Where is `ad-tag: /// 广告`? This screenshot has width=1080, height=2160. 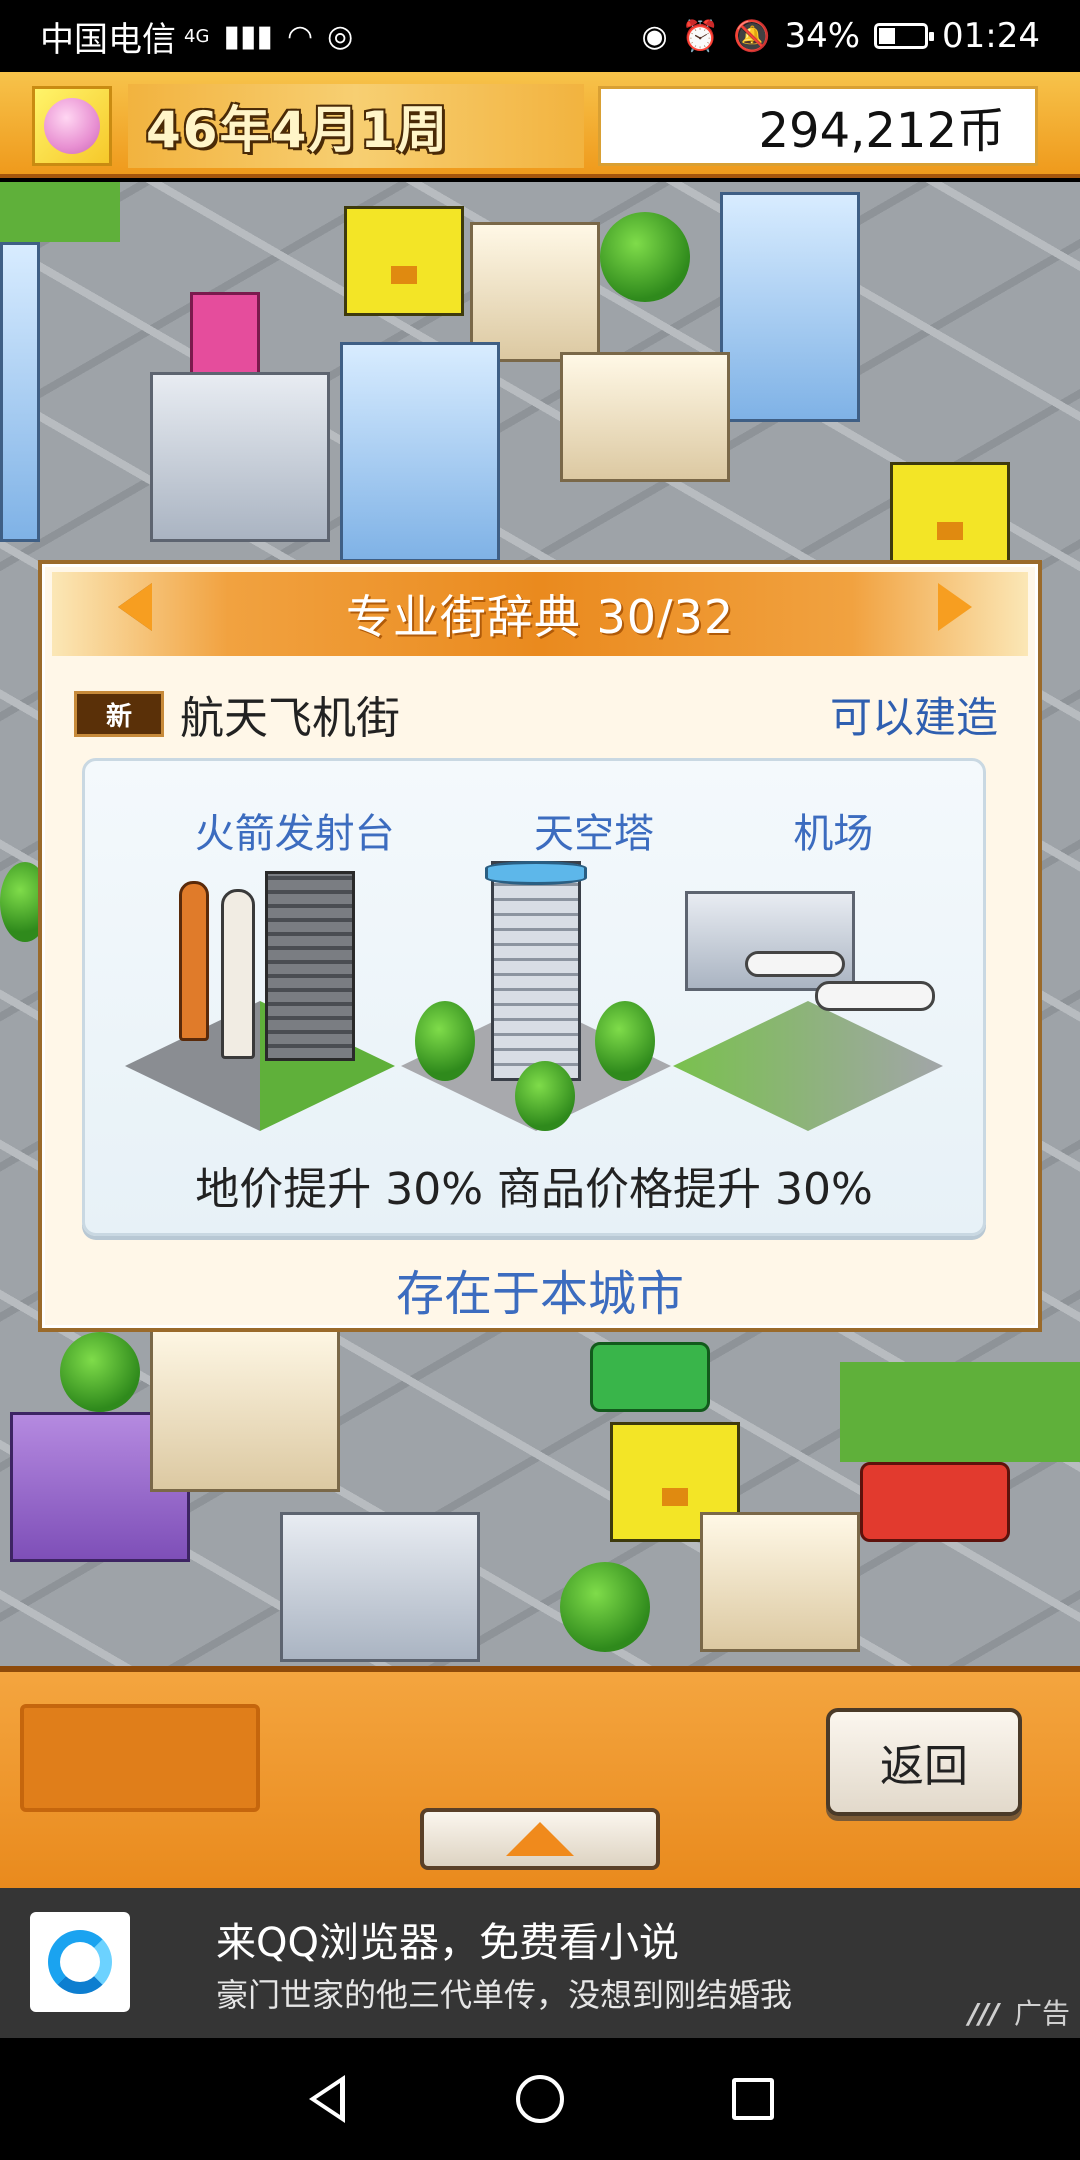
ad-tag: /// 广告 is located at coordinates (1019, 2012).